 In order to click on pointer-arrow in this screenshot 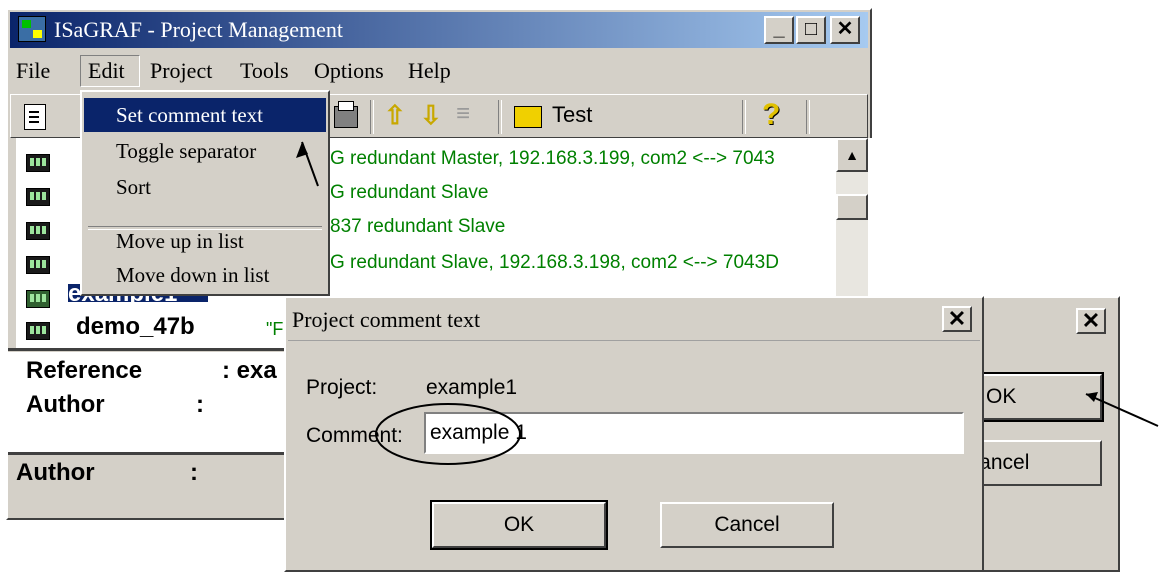, I will do `click(1122, 410)`.